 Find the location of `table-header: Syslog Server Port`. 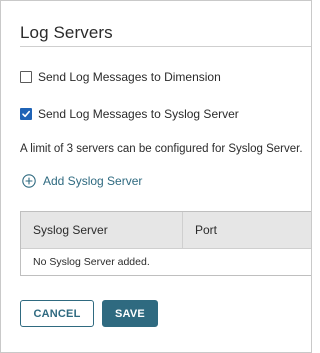

table-header: Syslog Server Port is located at coordinates (166, 230).